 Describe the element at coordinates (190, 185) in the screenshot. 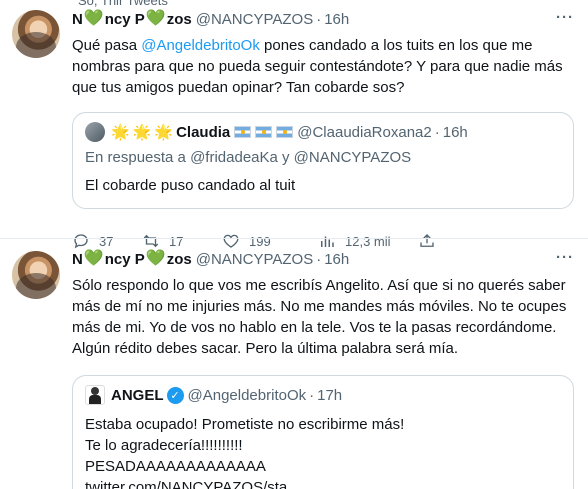

I see `quote-text: El cobarde puso candado al tuit` at that location.